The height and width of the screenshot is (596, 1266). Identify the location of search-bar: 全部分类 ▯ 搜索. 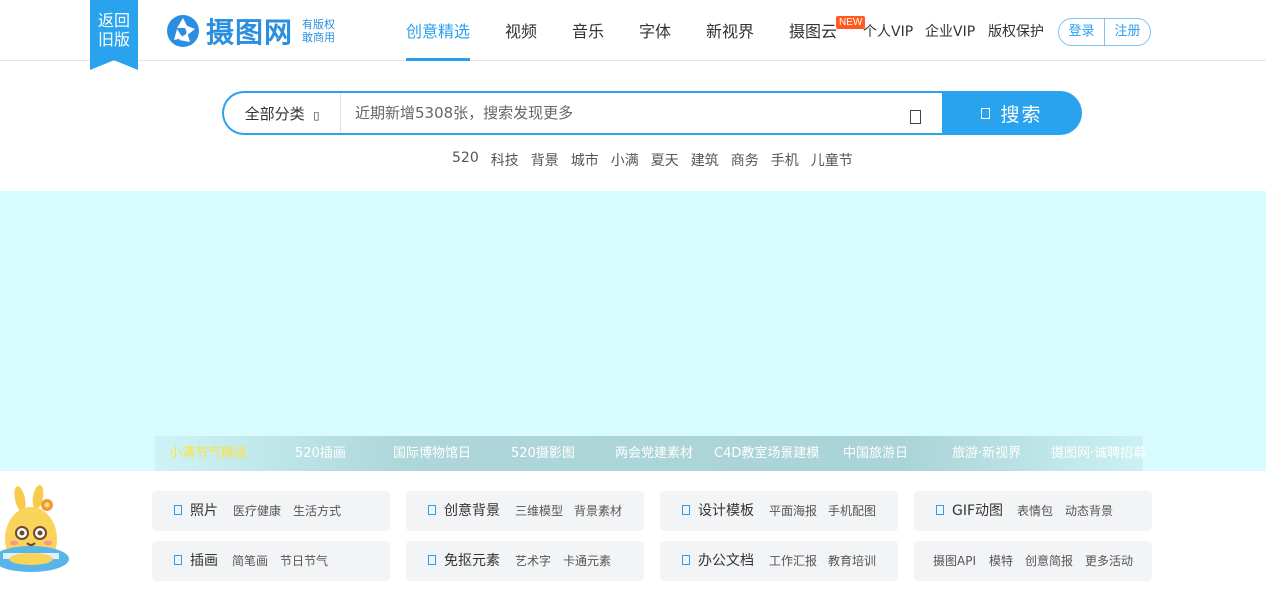
(652, 113).